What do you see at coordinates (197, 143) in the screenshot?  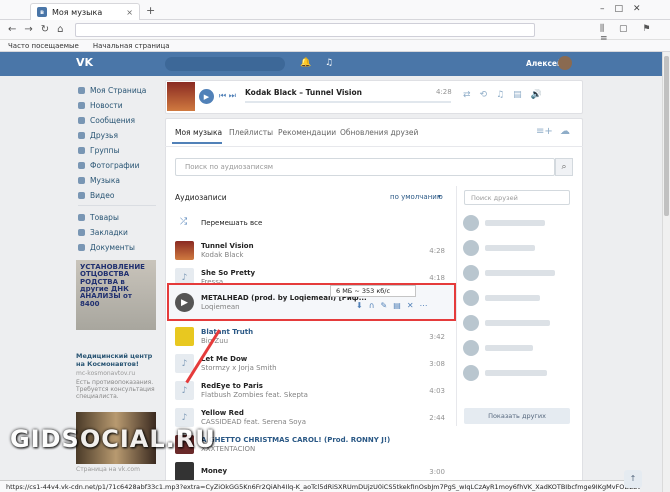 I see `tab-active-indicator` at bounding box center [197, 143].